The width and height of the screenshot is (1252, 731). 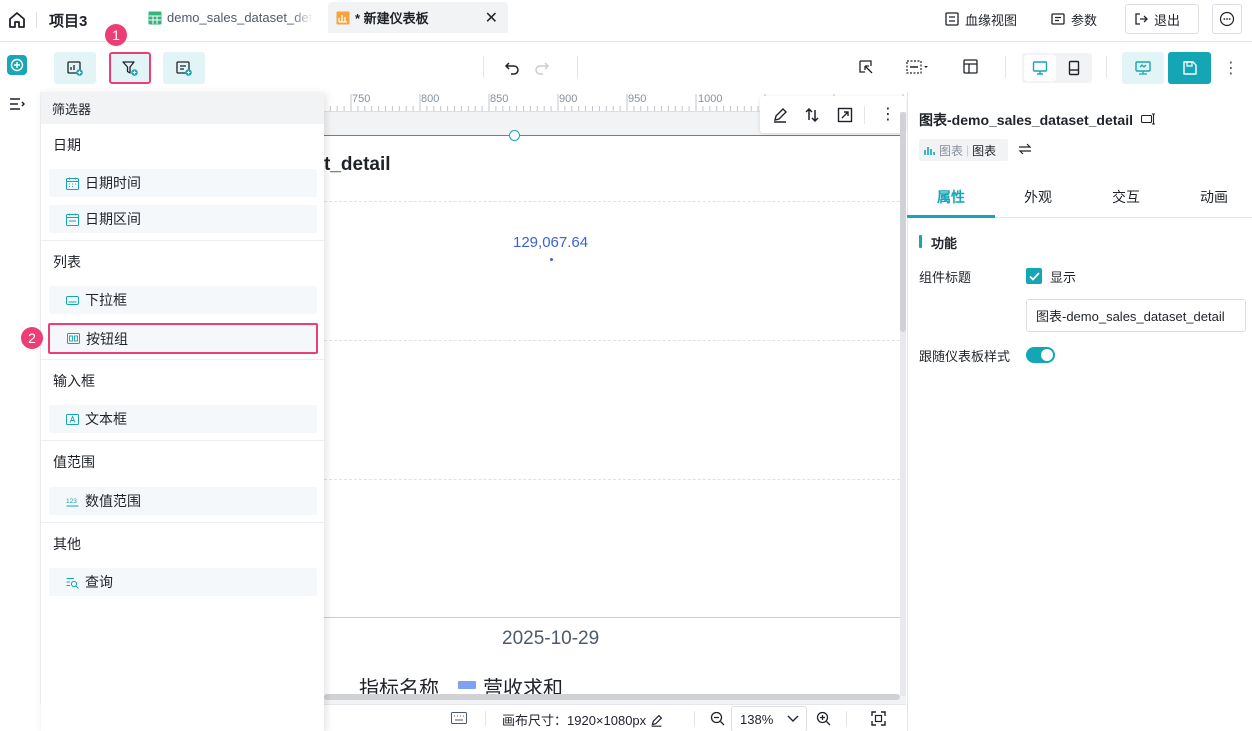 What do you see at coordinates (1126, 197) in the screenshot?
I see `tab-interaction: 交互` at bounding box center [1126, 197].